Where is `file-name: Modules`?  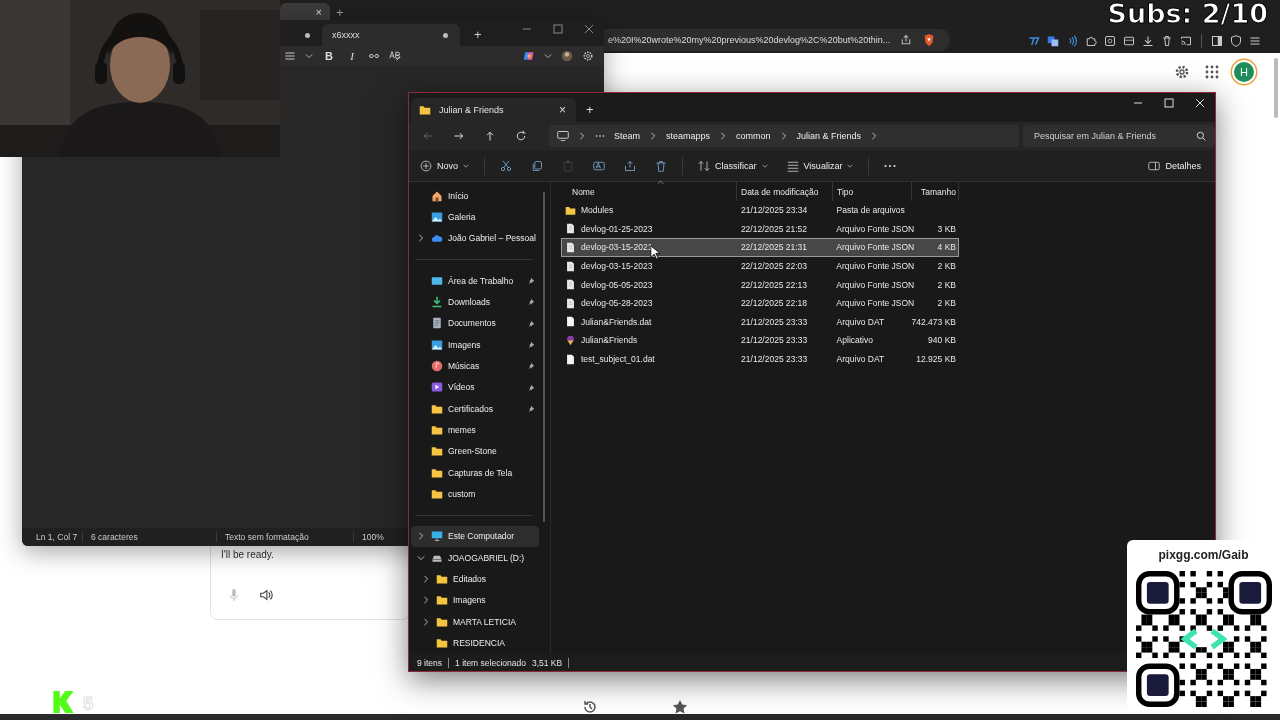
file-name: Modules is located at coordinates (597, 210).